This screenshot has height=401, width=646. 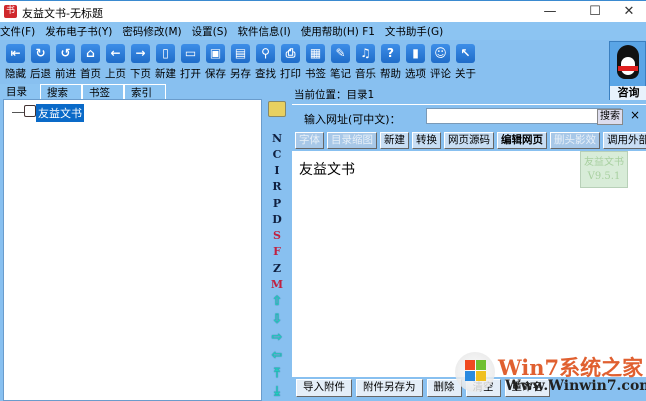 I want to click on book-icon, so click(x=30, y=111).